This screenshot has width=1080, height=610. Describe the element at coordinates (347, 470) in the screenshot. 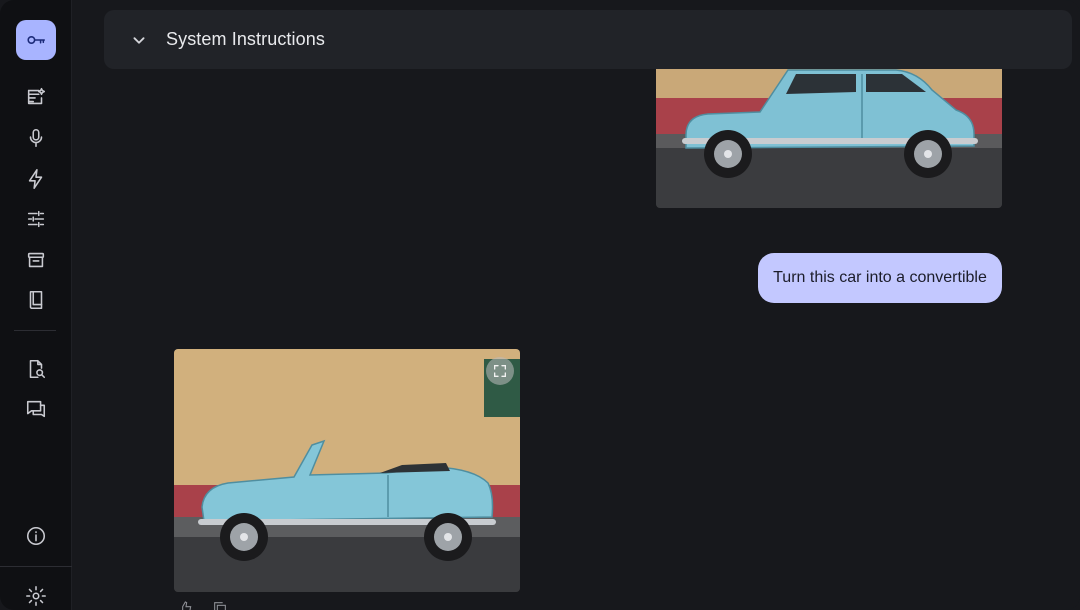

I see `generated-car-image` at that location.